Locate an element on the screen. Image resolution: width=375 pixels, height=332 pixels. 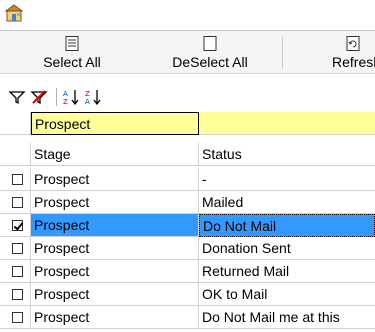
clear-filter-icon is located at coordinates (39, 97).